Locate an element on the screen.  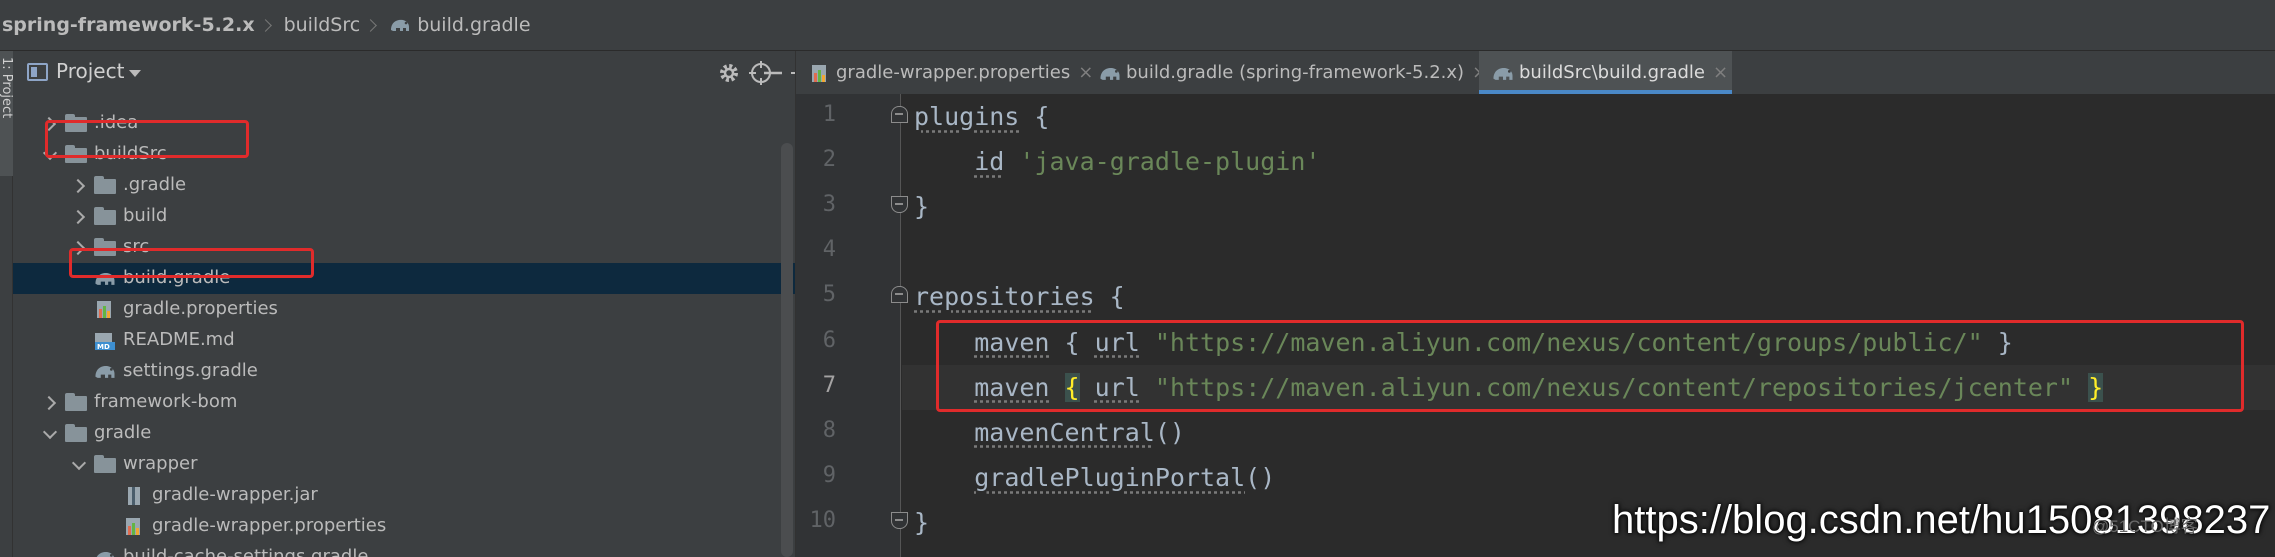
line-number: 5 is located at coordinates (829, 295).